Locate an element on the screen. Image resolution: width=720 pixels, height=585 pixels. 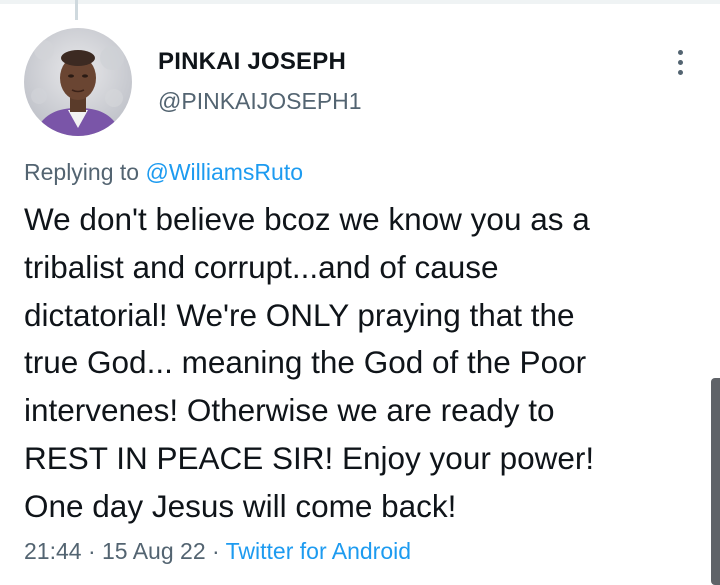
more-options-button is located at coordinates (680, 62).